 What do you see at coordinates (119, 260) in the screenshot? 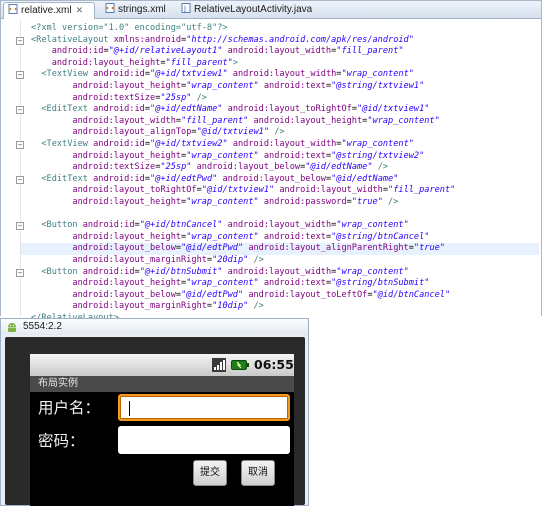
I see `code-token: android:layout_marginRight` at bounding box center [119, 260].